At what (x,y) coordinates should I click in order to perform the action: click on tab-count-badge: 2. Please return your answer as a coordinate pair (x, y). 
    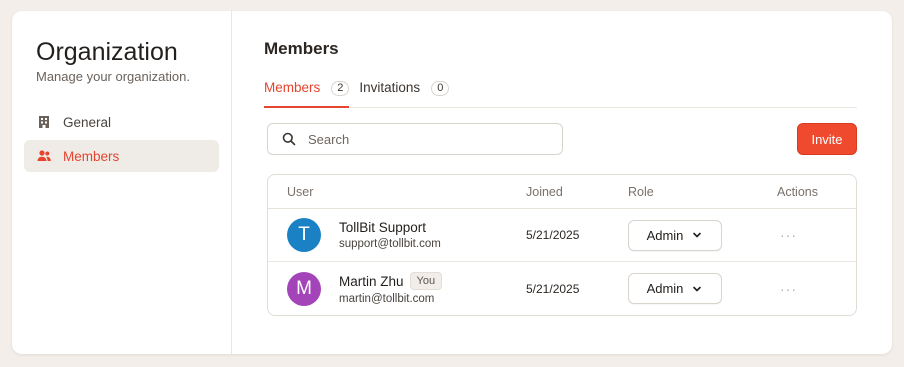
    Looking at the image, I should click on (340, 88).